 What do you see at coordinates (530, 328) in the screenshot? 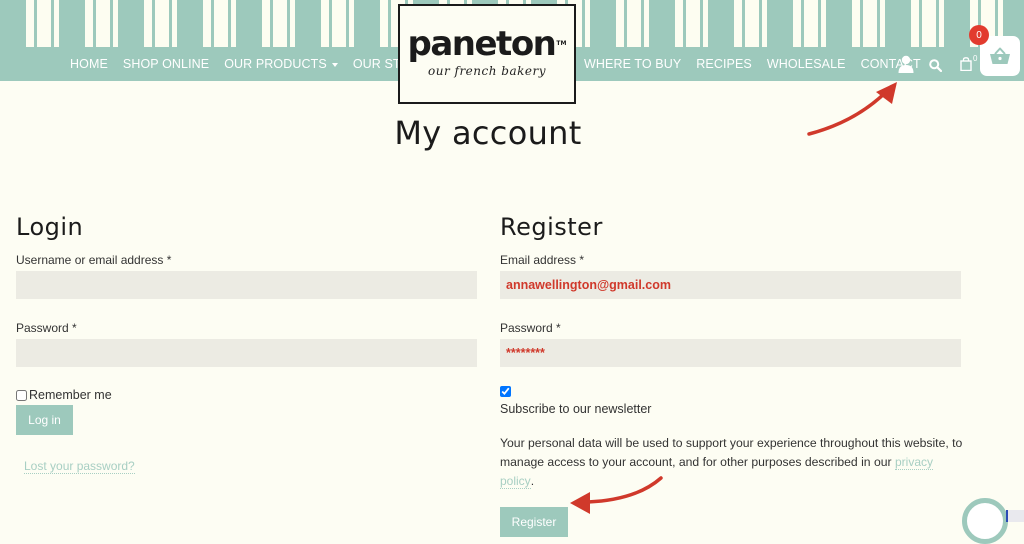
I see `register-password-label: Password *` at bounding box center [530, 328].